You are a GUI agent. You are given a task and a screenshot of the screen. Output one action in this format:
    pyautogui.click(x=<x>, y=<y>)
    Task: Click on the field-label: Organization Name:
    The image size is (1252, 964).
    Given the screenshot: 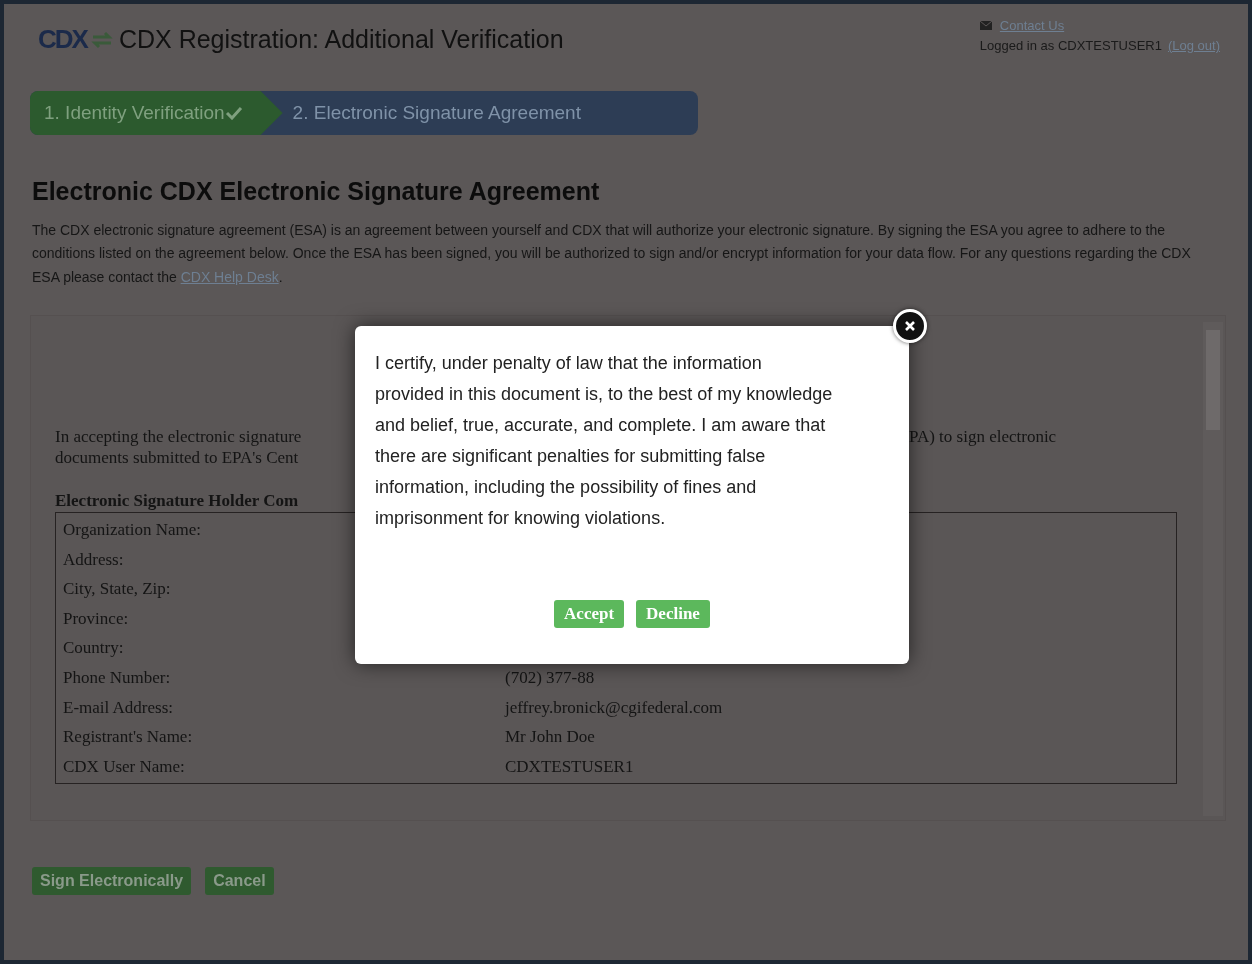 What is the action you would take?
    pyautogui.click(x=132, y=530)
    